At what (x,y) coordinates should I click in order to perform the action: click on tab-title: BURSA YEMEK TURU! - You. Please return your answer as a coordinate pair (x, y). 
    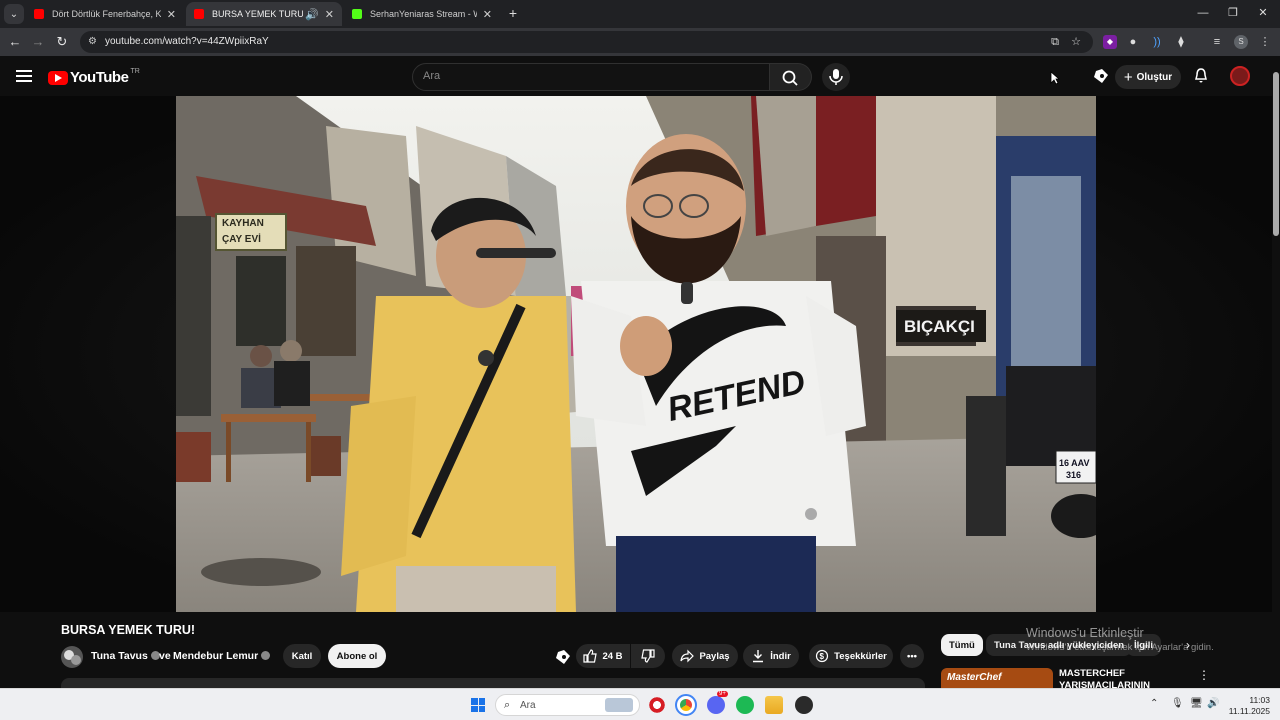
    Looking at the image, I should click on (258, 14).